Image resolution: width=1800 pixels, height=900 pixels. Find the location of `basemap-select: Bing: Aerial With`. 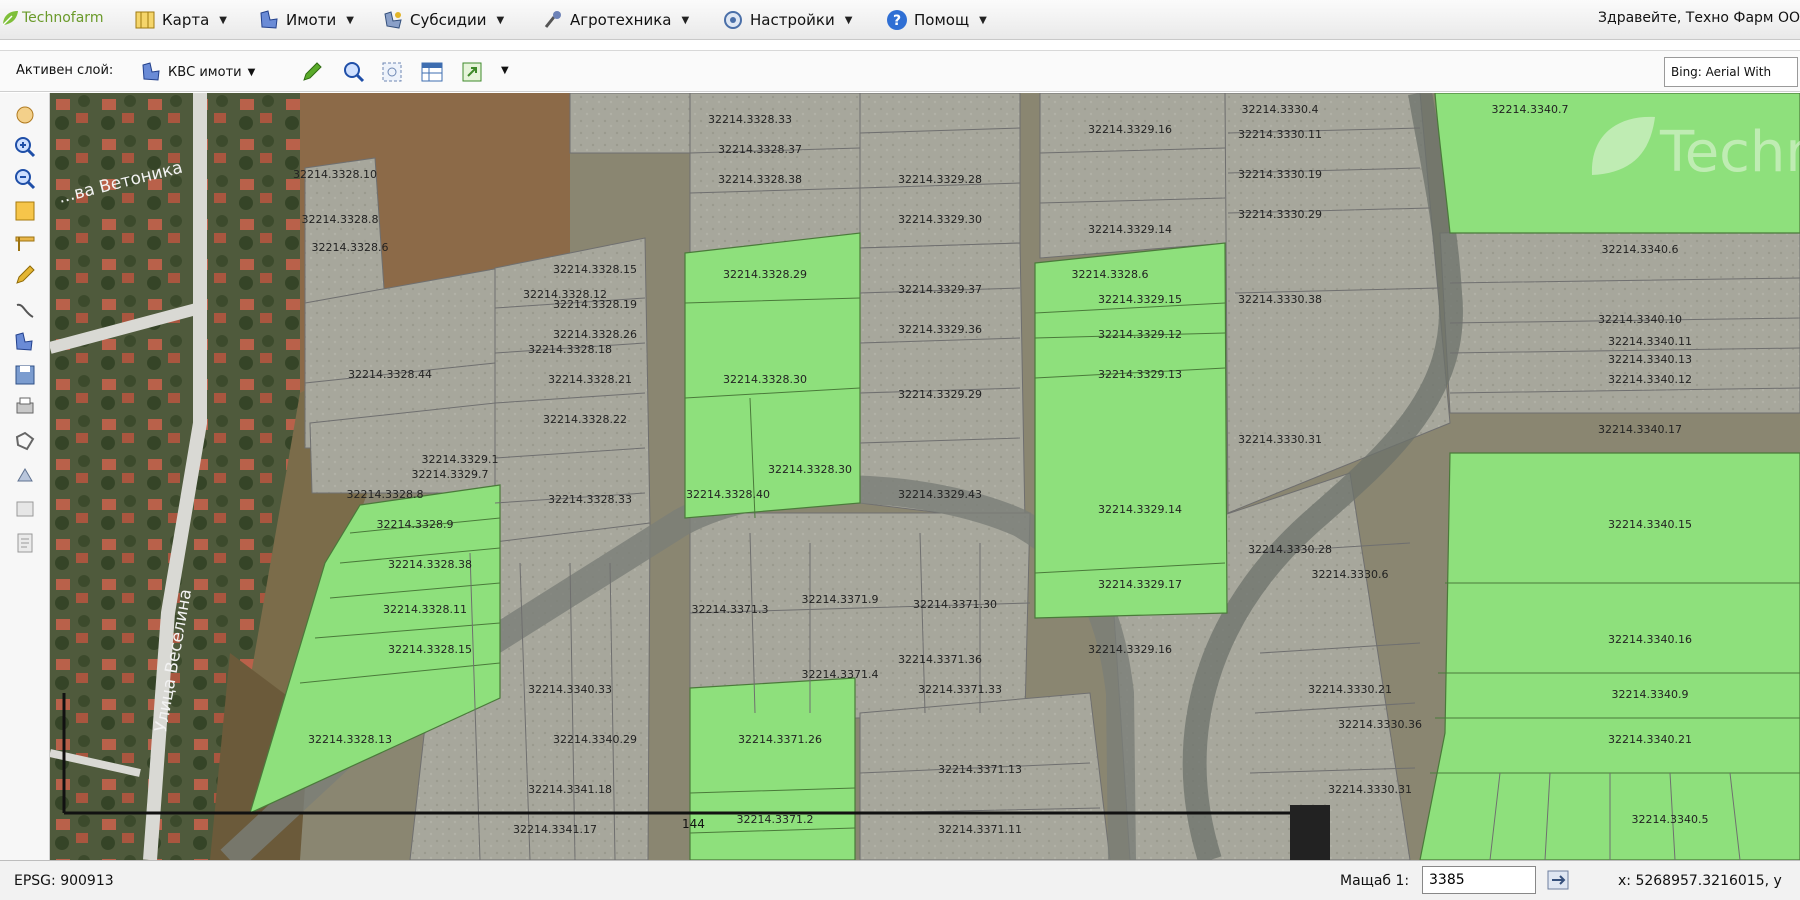

basemap-select: Bing: Aerial With is located at coordinates (1731, 72).